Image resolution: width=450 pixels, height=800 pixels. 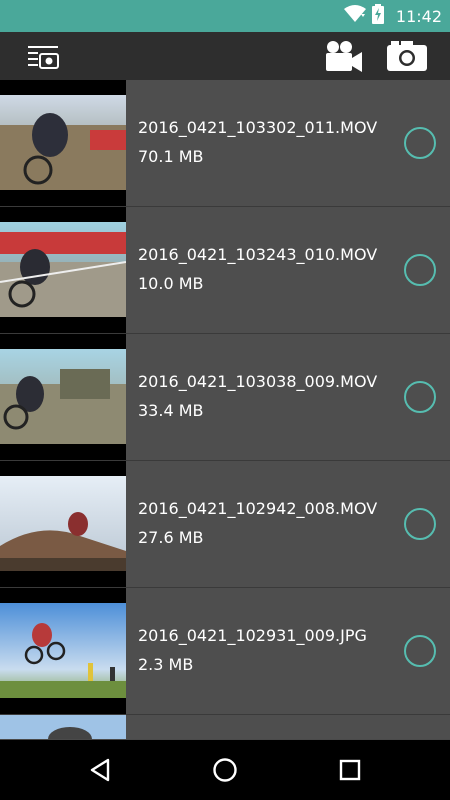 What do you see at coordinates (350, 770) in the screenshot?
I see `recents-icon` at bounding box center [350, 770].